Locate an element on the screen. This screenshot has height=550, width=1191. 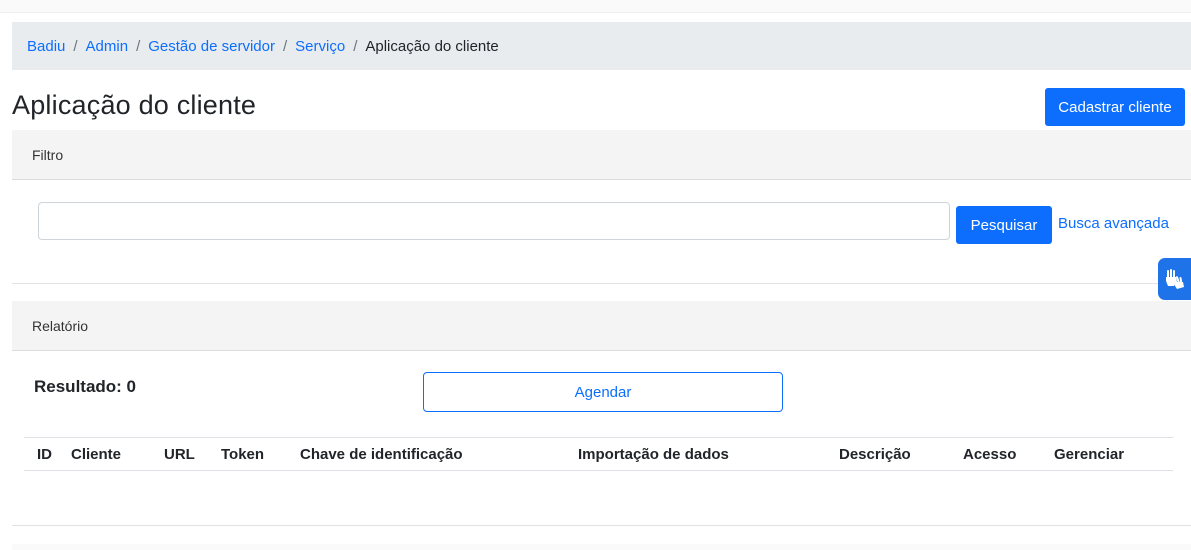
column-header-chave-identificacao: Chave de identificação is located at coordinates (381, 454).